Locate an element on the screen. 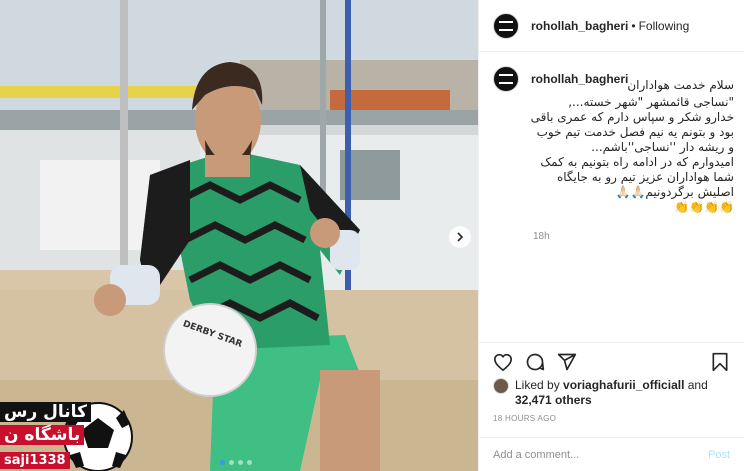 Image resolution: width=744 pixels, height=471 pixels. caption-line: اصلیش برگردونیم🙏🏻🙏🏻 is located at coordinates (675, 192).